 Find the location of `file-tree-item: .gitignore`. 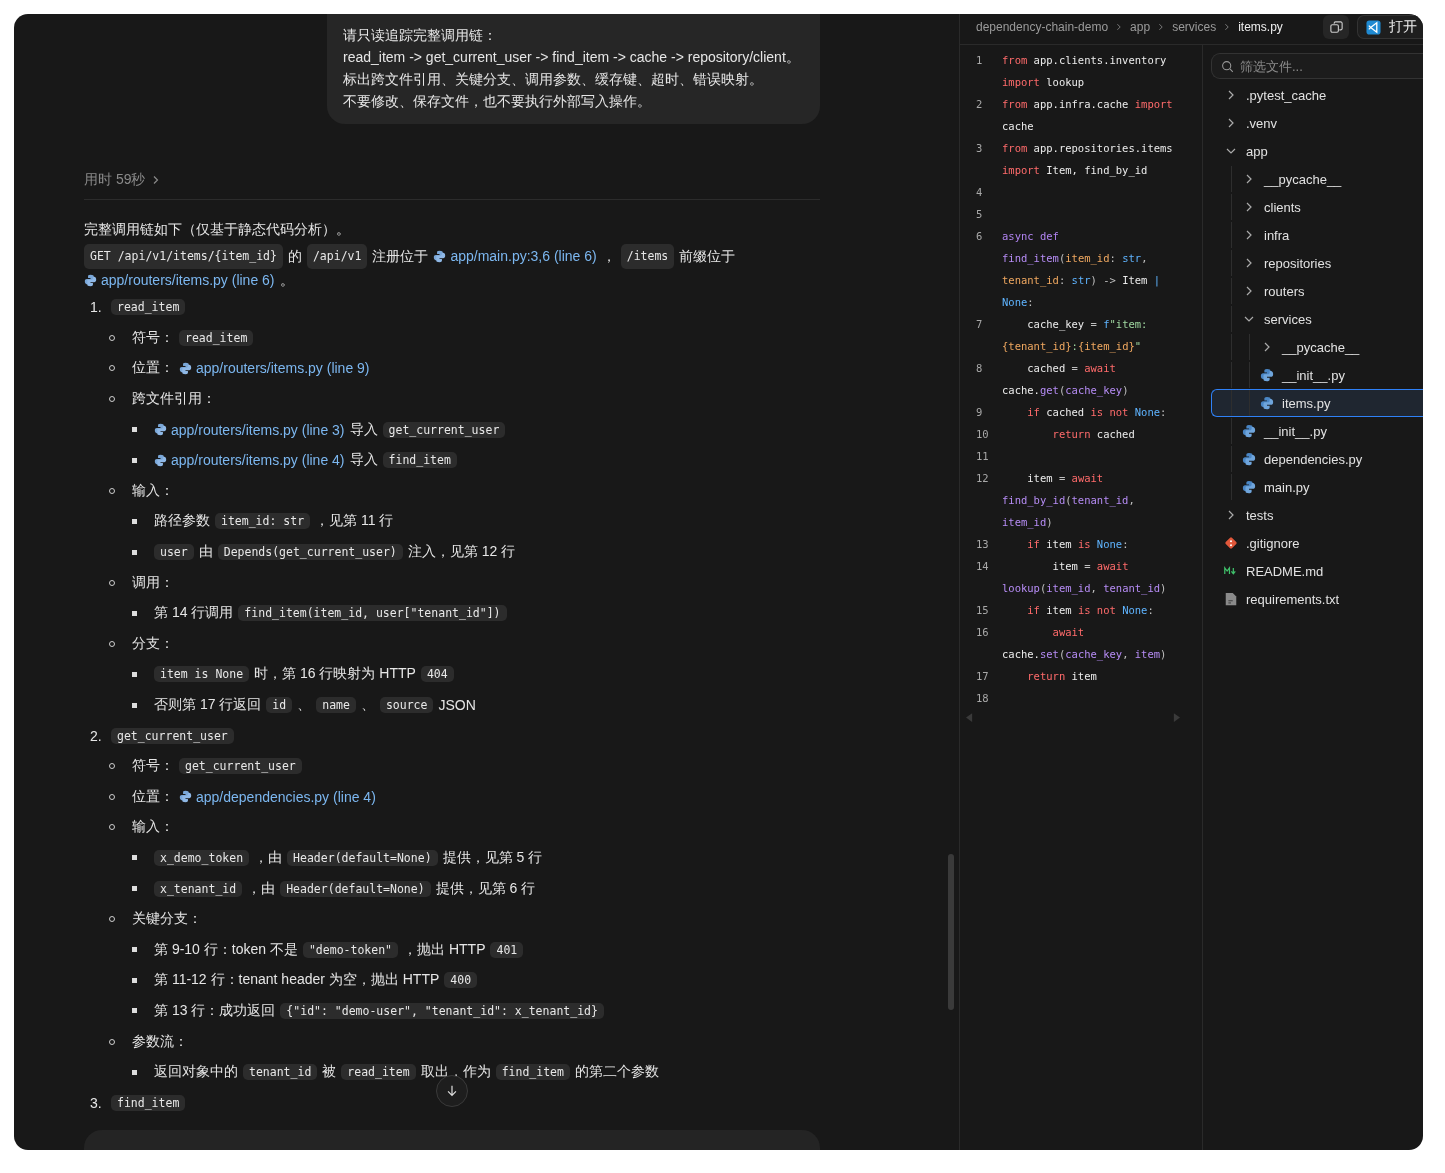

file-tree-item: .gitignore is located at coordinates (1317, 543).